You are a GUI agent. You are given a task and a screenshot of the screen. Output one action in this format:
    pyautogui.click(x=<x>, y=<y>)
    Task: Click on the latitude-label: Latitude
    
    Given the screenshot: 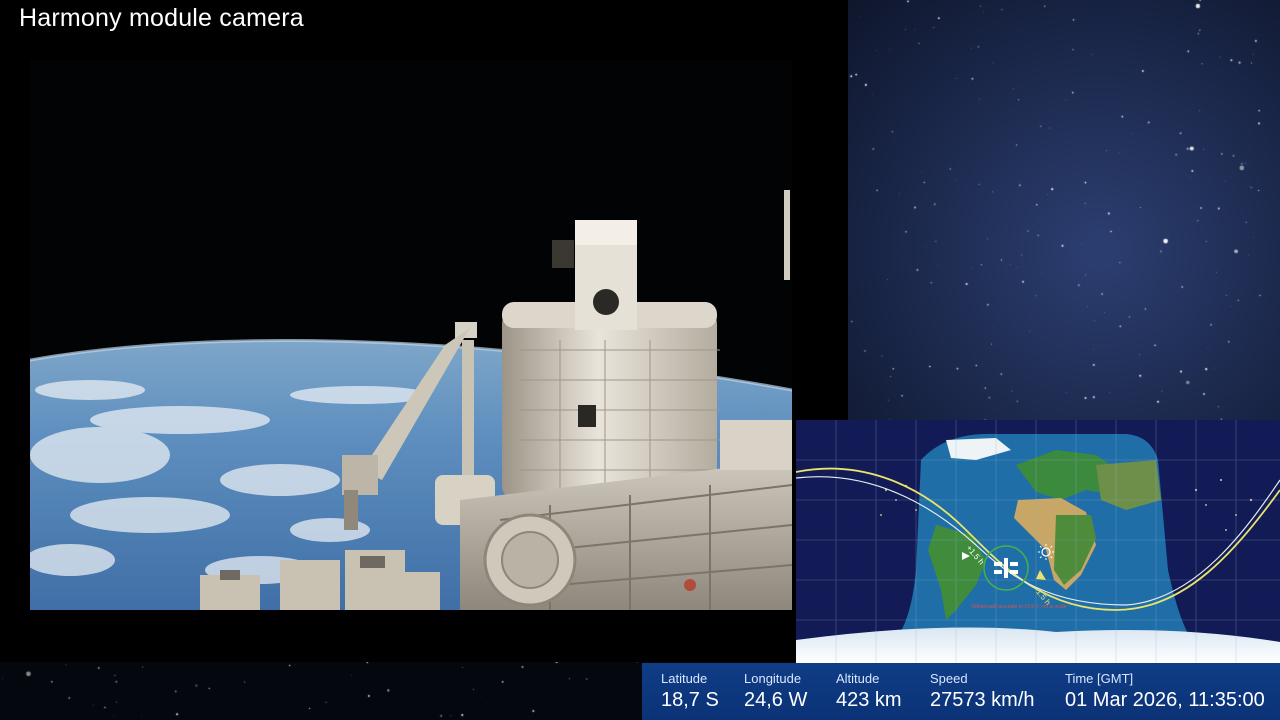 What is the action you would take?
    pyautogui.click(x=684, y=678)
    